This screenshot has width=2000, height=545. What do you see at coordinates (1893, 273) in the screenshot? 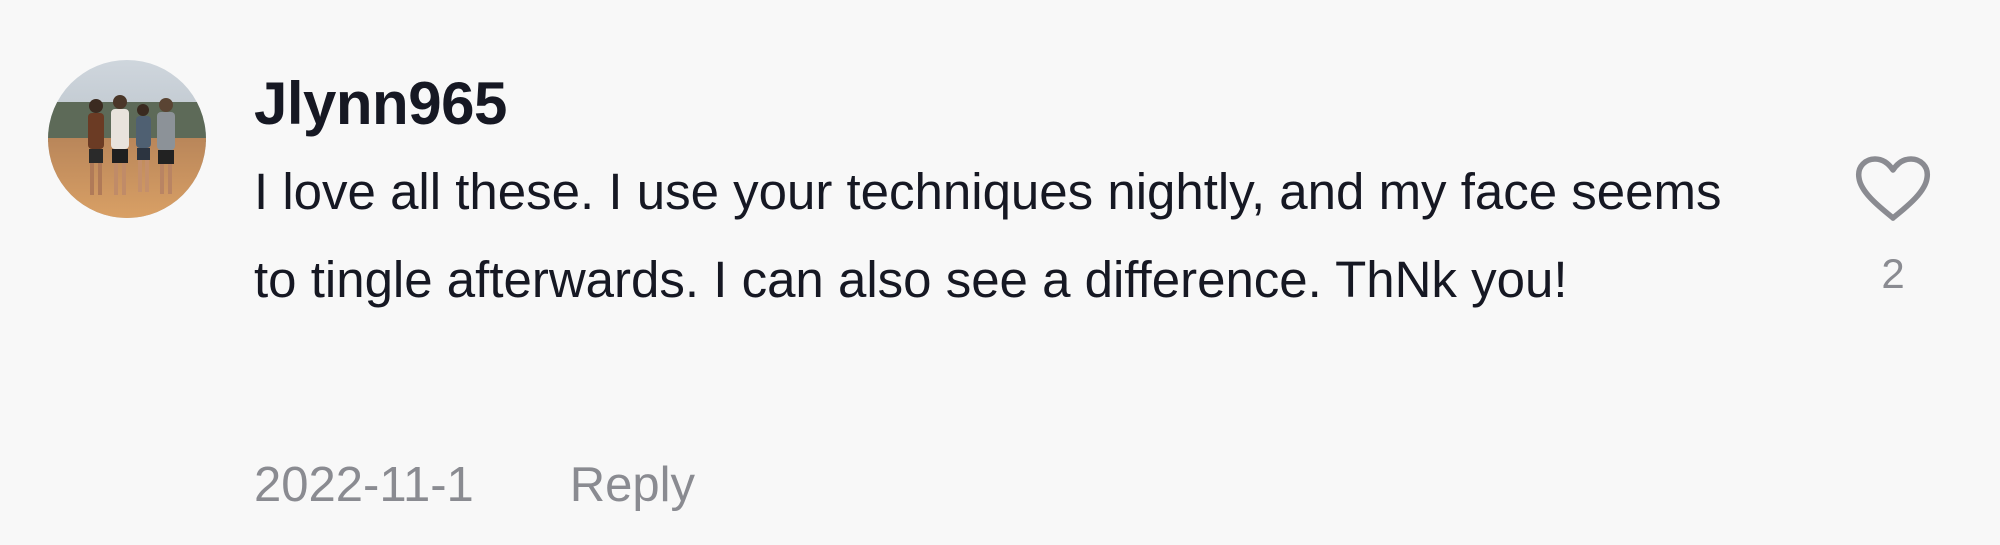
I see `like-count: 2` at bounding box center [1893, 273].